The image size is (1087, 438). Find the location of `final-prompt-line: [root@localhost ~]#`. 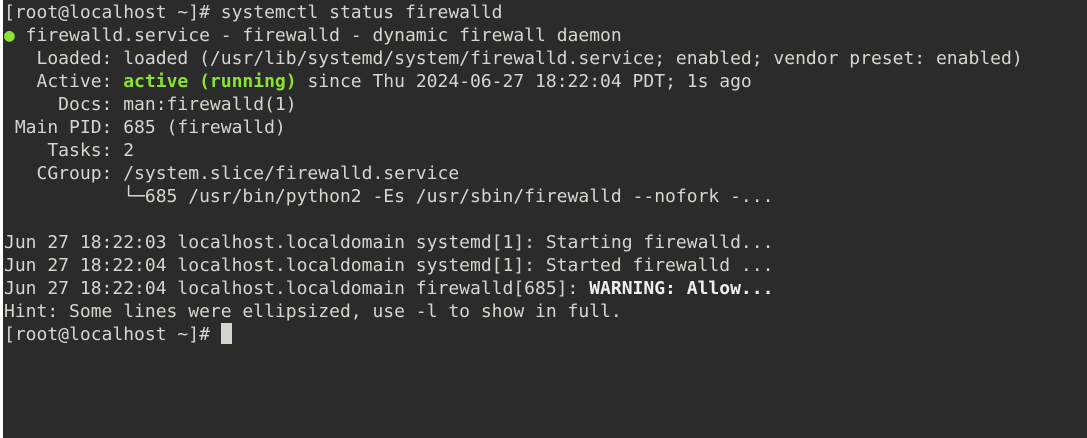

final-prompt-line: [root@localhost ~]# is located at coordinates (545, 334).